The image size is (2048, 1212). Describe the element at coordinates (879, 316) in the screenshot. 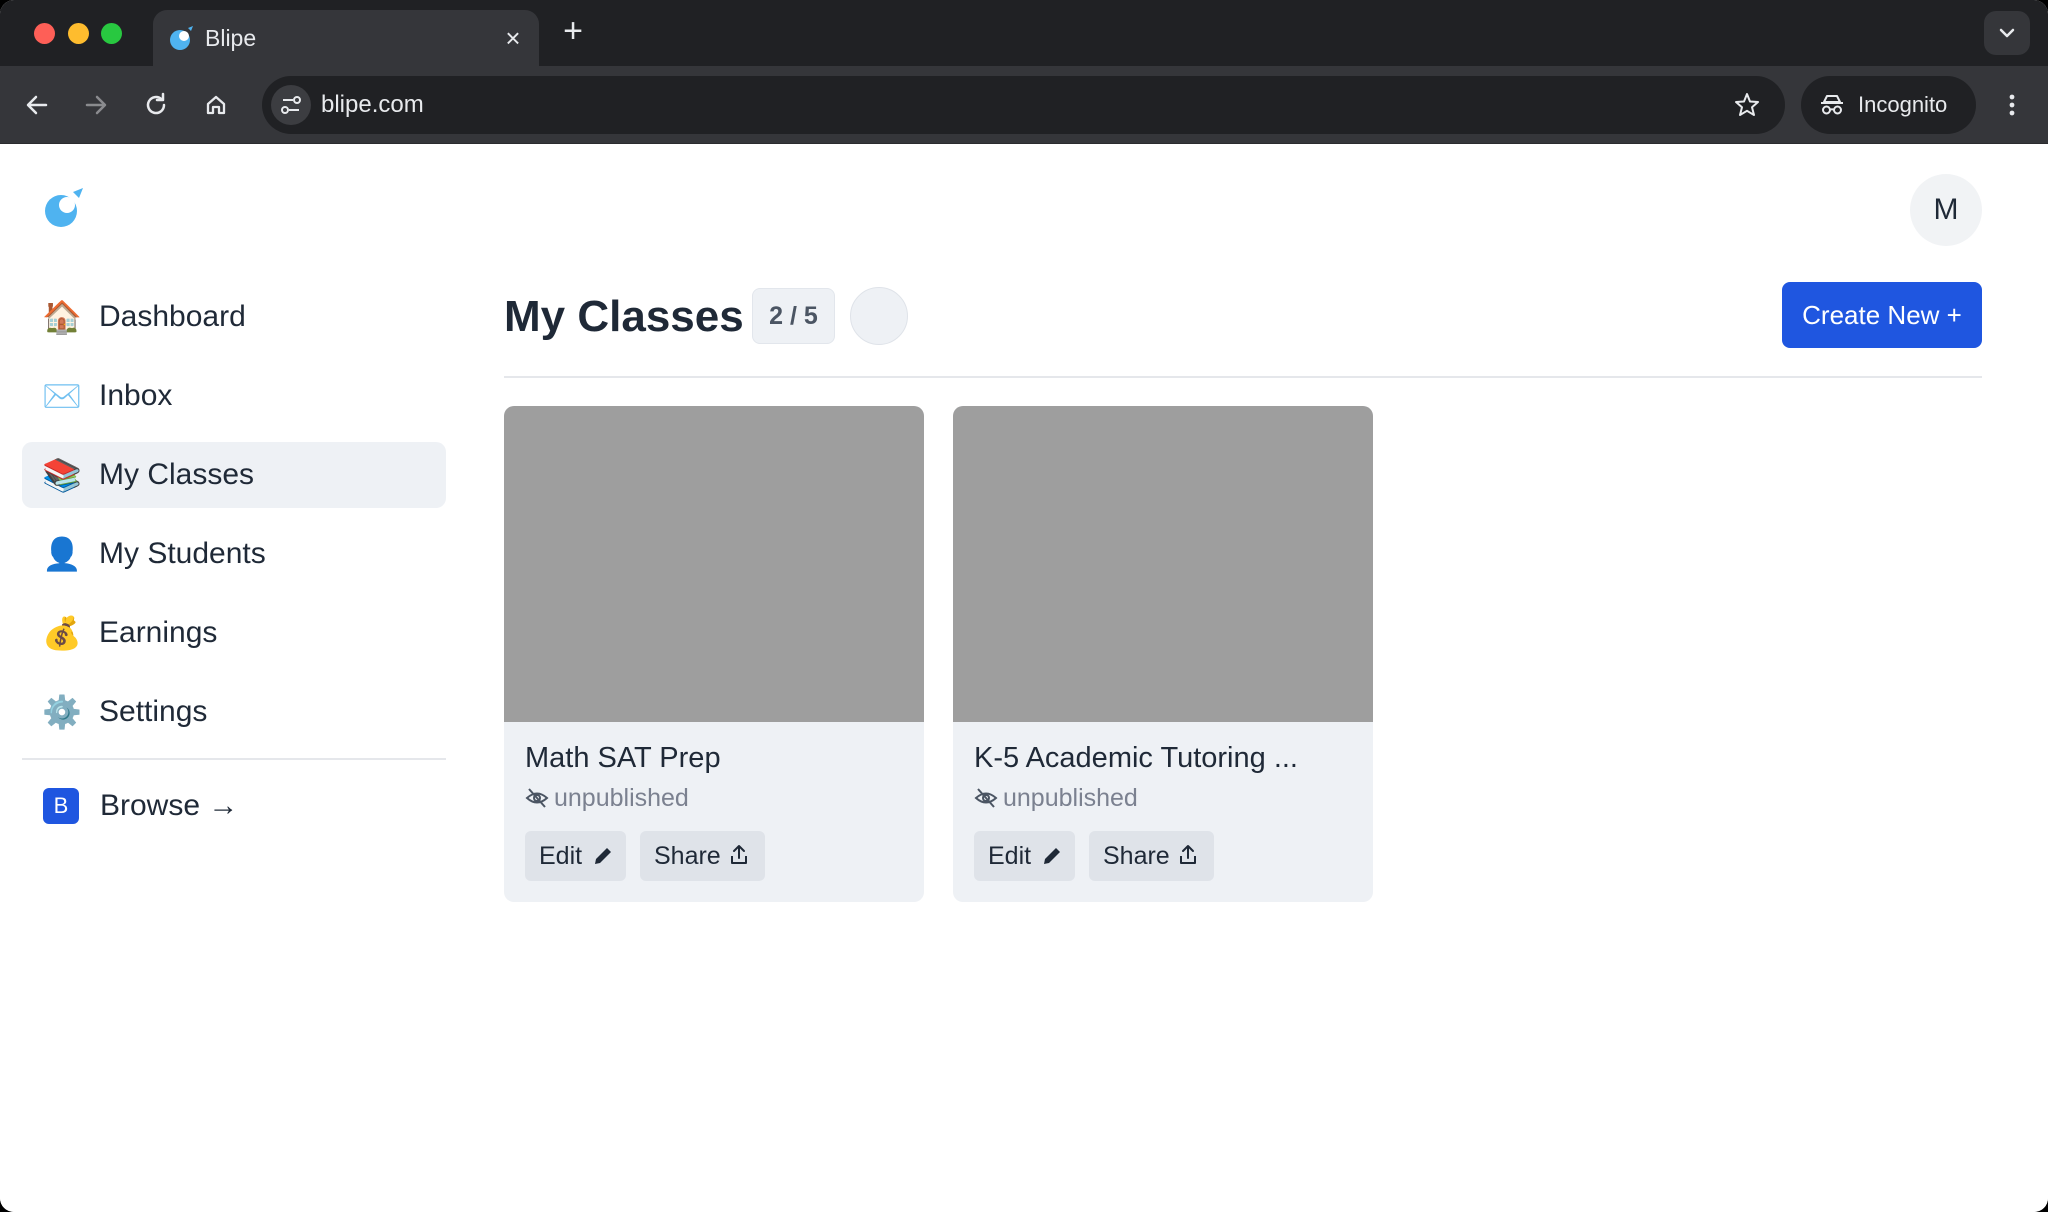

I see `loading-indicator` at that location.